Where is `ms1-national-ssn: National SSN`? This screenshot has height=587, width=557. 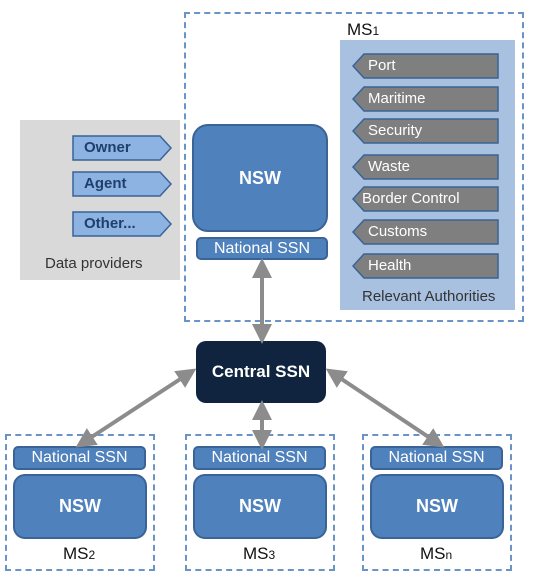
ms1-national-ssn: National SSN is located at coordinates (262, 248).